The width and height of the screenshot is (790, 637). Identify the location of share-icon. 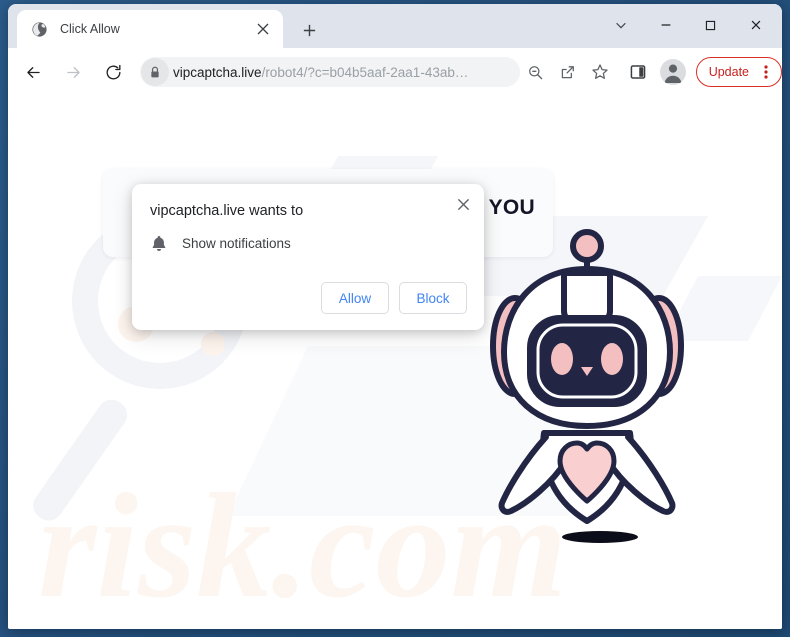
(568, 71).